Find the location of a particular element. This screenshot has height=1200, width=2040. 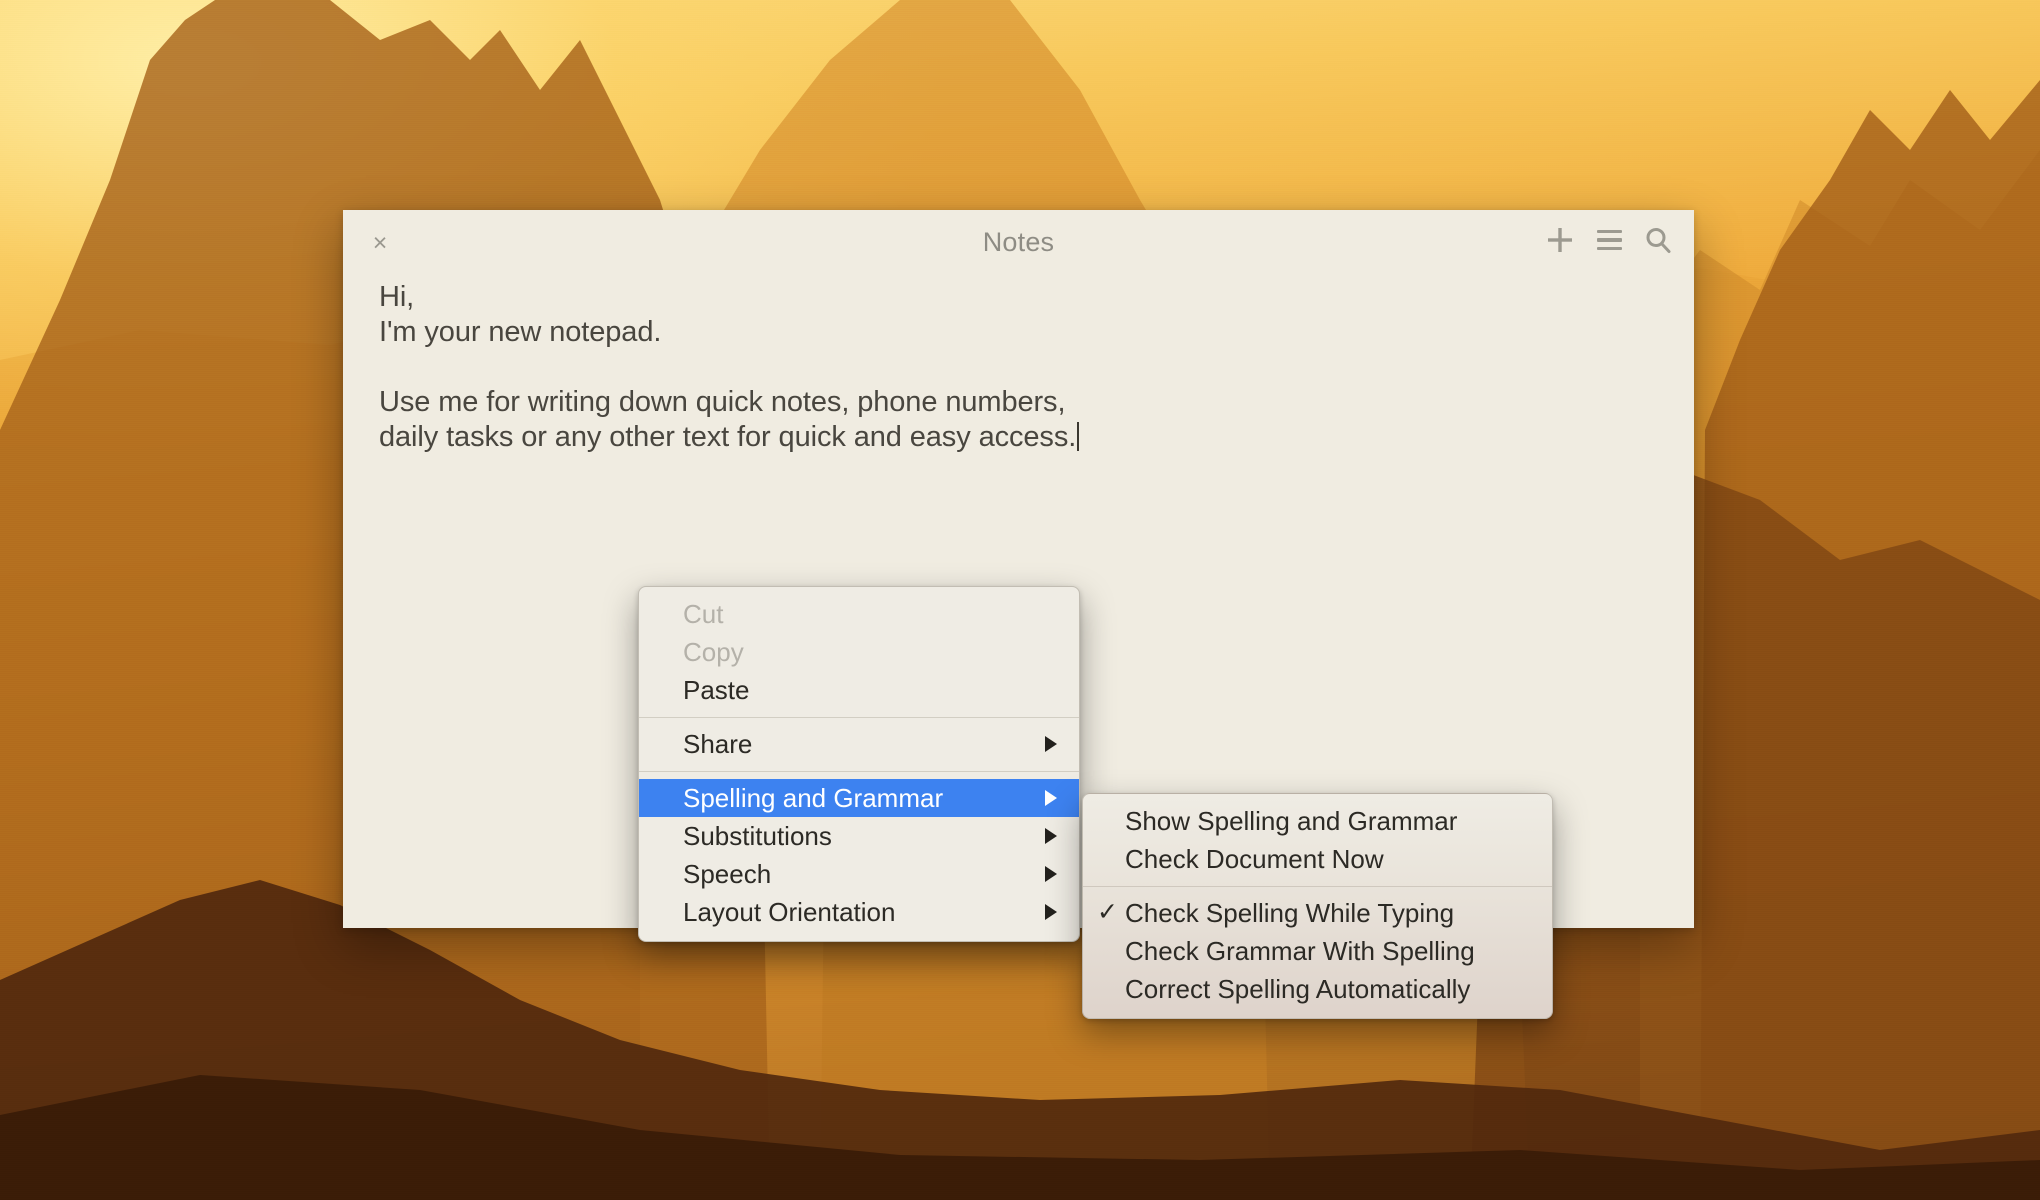

submenu-item-label: Check Grammar With Spelling is located at coordinates (1300, 950).